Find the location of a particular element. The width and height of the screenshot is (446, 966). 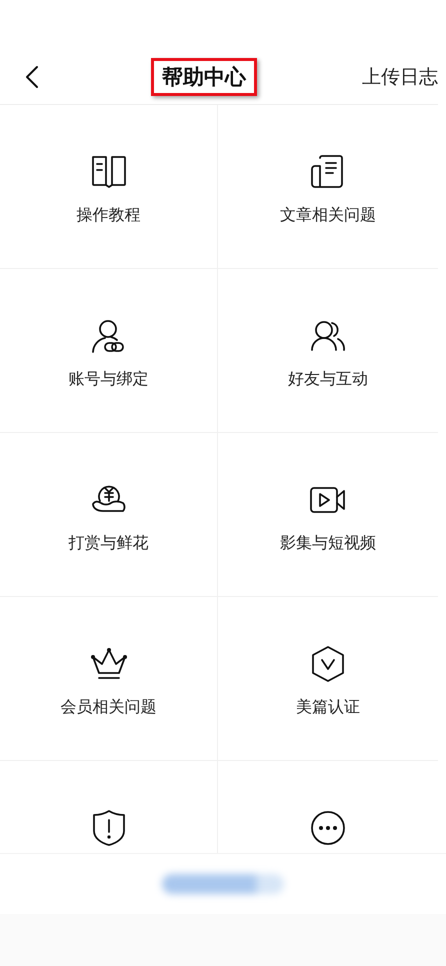

help-category: 会员相关问题 is located at coordinates (109, 679).